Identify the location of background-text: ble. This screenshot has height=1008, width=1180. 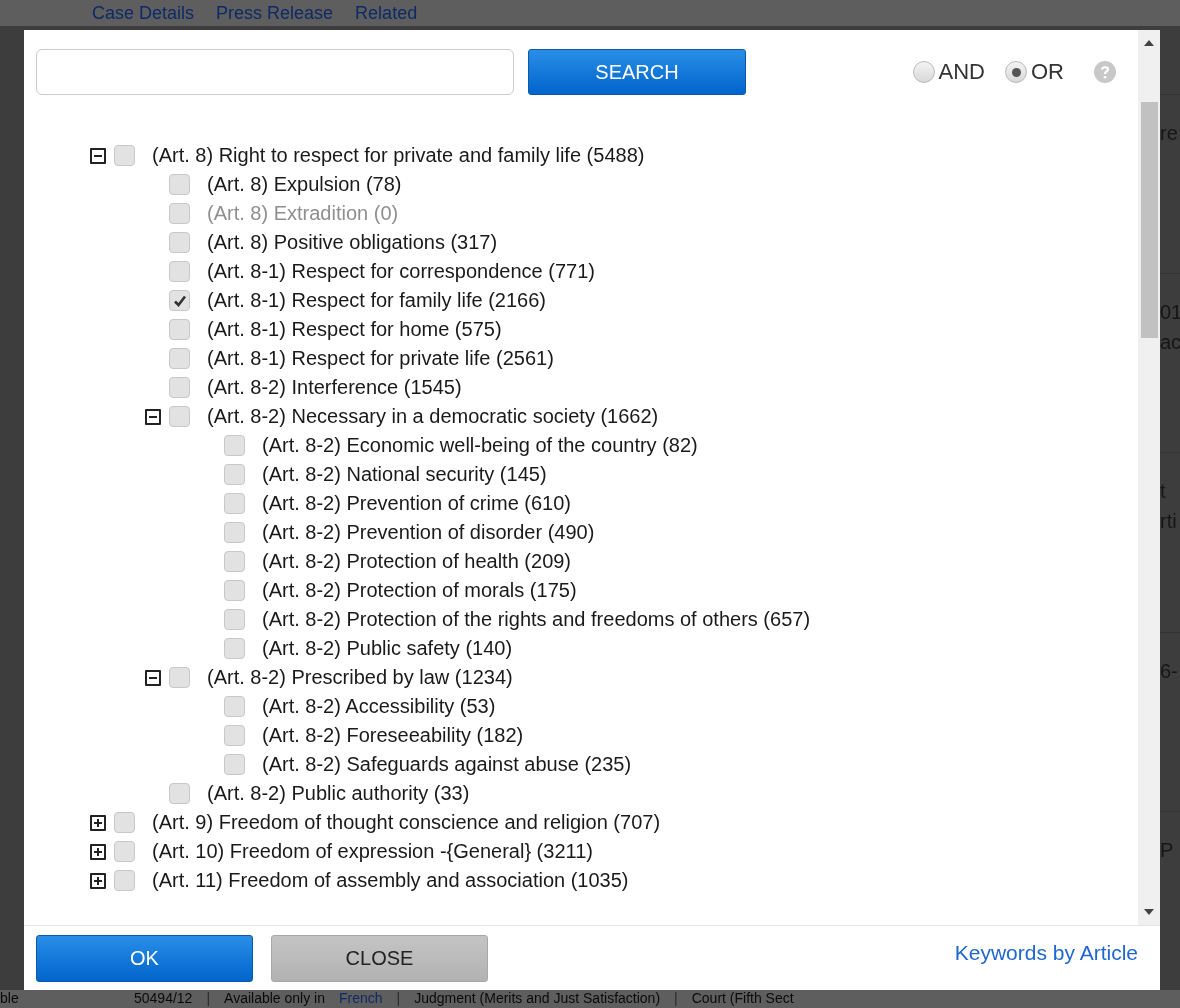
(10, 998).